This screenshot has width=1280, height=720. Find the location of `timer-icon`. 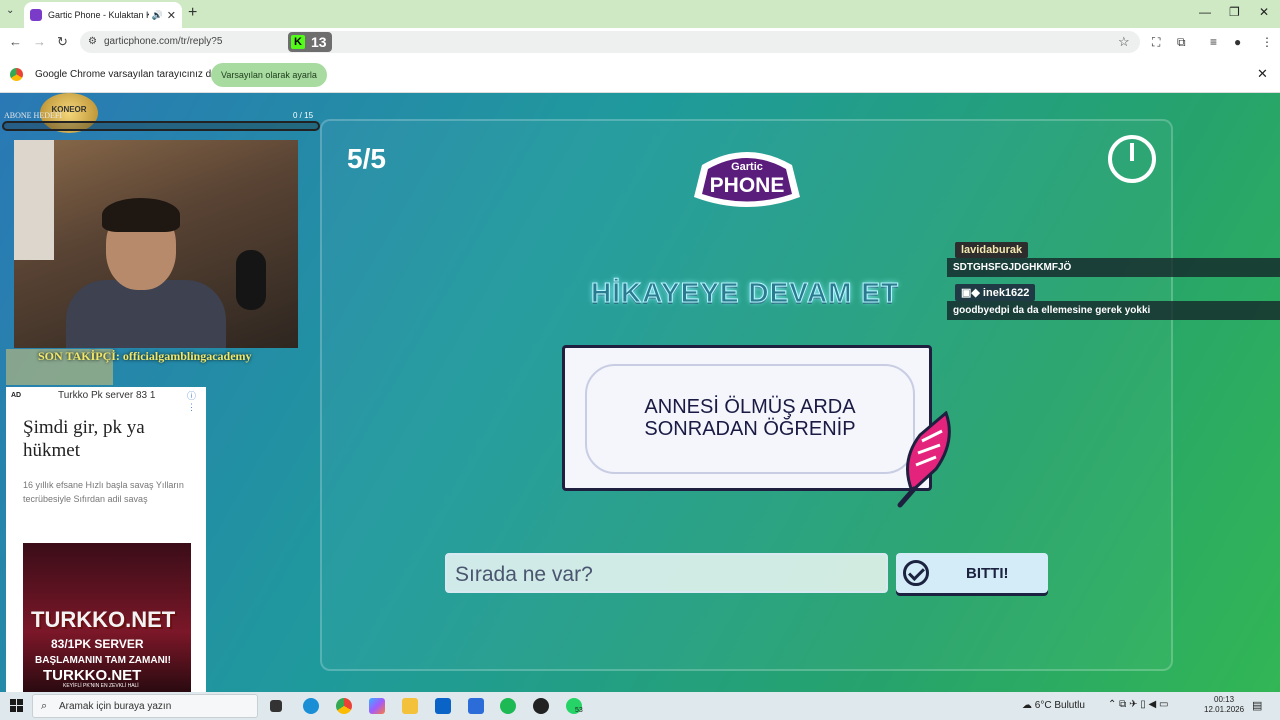

timer-icon is located at coordinates (1132, 159).